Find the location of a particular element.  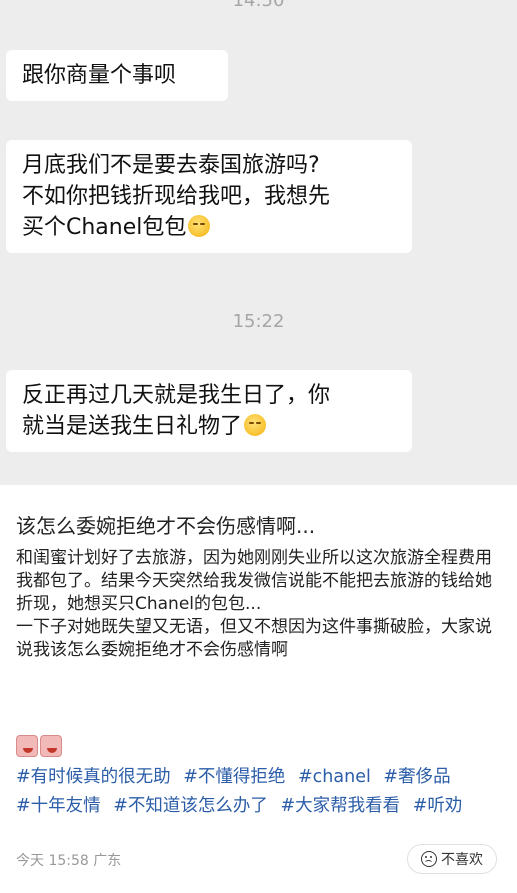

hashtag-link: #听劝 is located at coordinates (438, 806).